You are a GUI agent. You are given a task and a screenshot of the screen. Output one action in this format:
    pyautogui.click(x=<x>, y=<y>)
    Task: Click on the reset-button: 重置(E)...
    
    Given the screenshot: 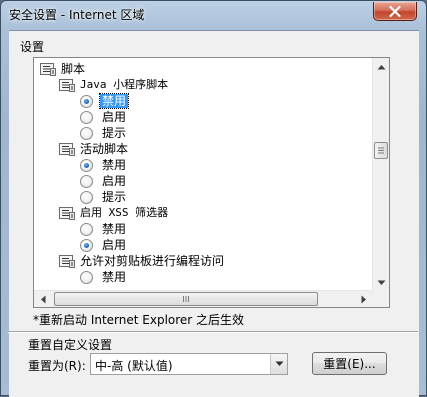 What is the action you would take?
    pyautogui.click(x=349, y=363)
    